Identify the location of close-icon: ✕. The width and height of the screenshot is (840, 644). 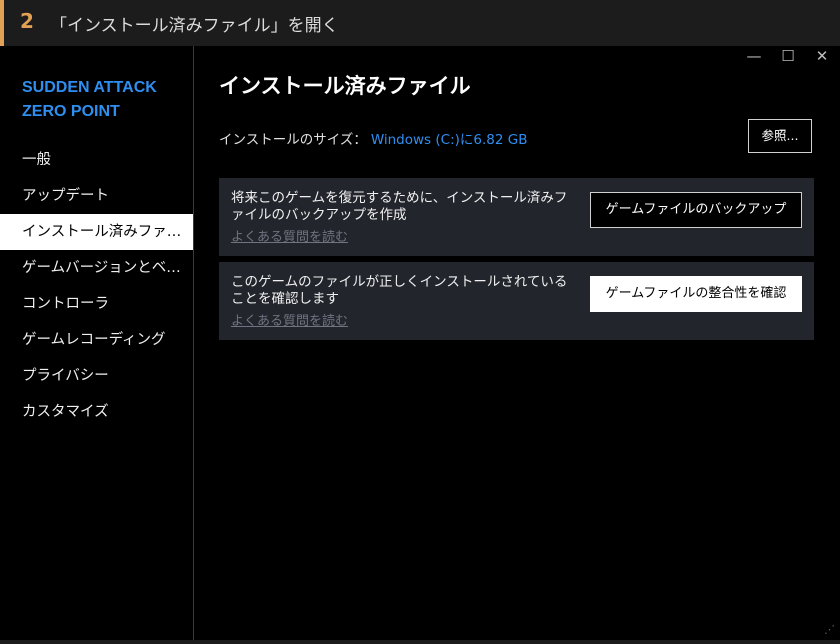
(822, 56).